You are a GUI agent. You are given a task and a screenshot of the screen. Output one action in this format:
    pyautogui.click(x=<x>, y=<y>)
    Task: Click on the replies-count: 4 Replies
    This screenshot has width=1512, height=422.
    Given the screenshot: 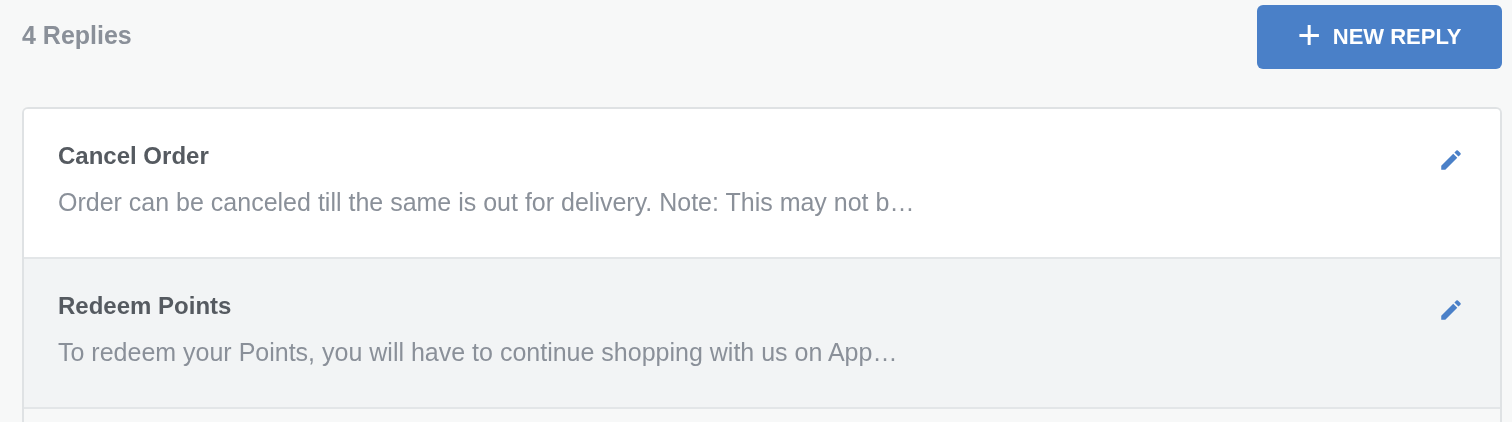 What is the action you would take?
    pyautogui.click(x=77, y=35)
    